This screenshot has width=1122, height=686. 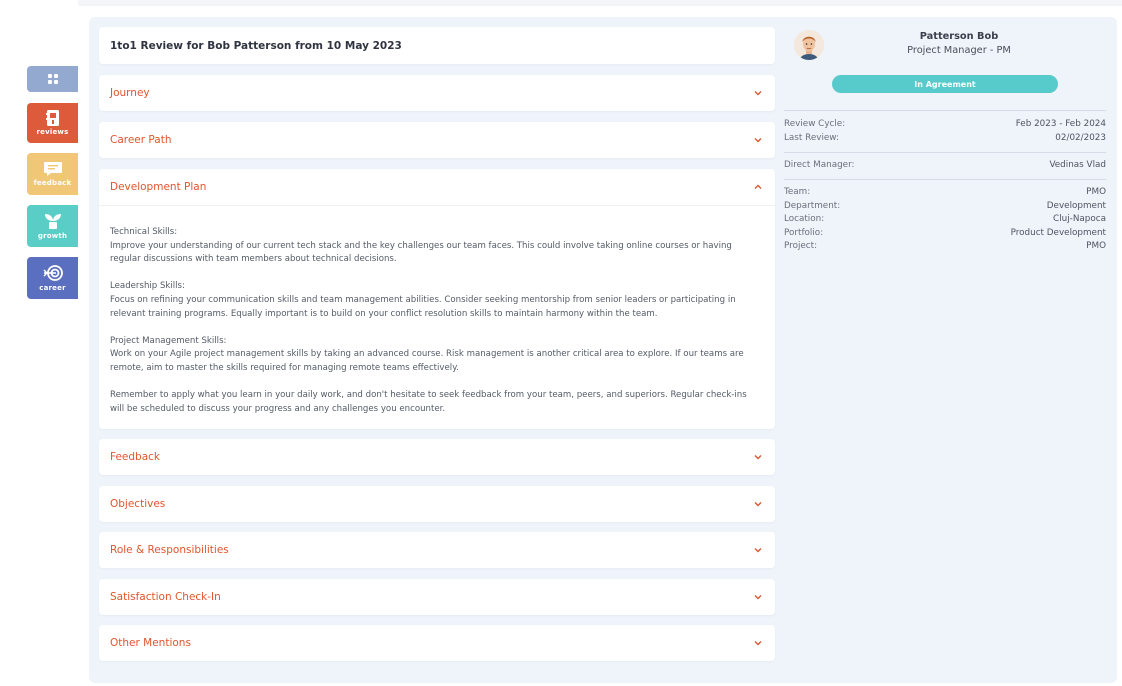 I want to click on info-label: Review Cycle:, so click(x=815, y=124).